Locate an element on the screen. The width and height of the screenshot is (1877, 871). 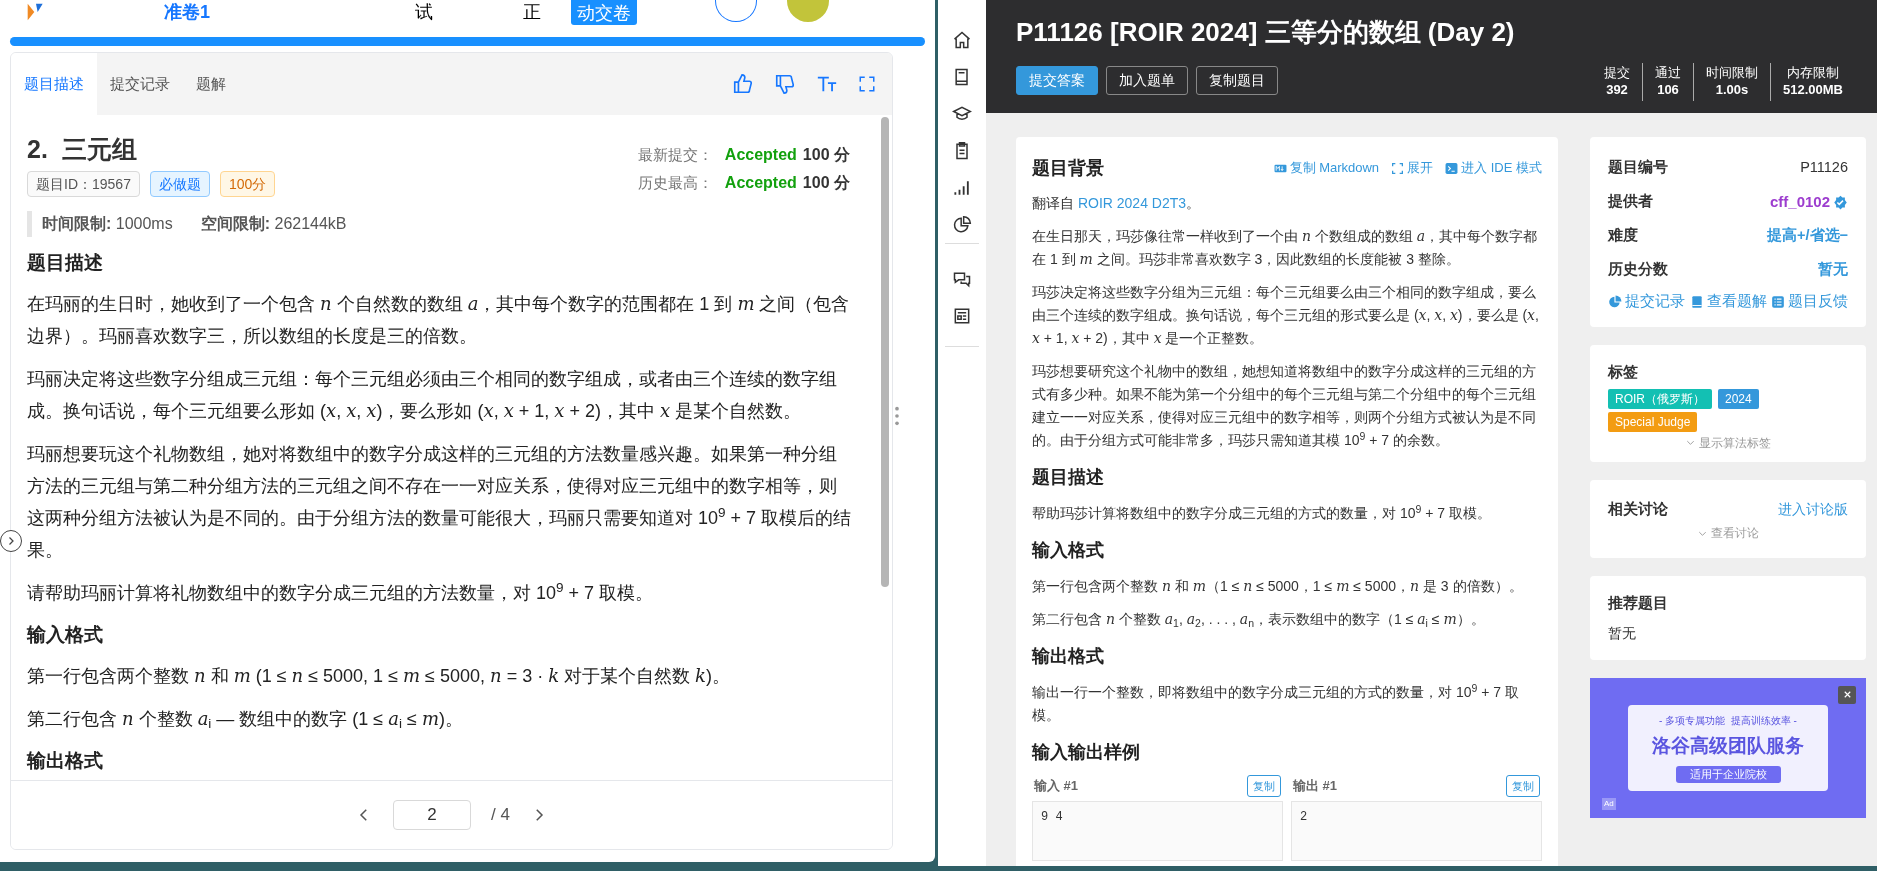
toolbar-link: 展开 is located at coordinates (1412, 168).